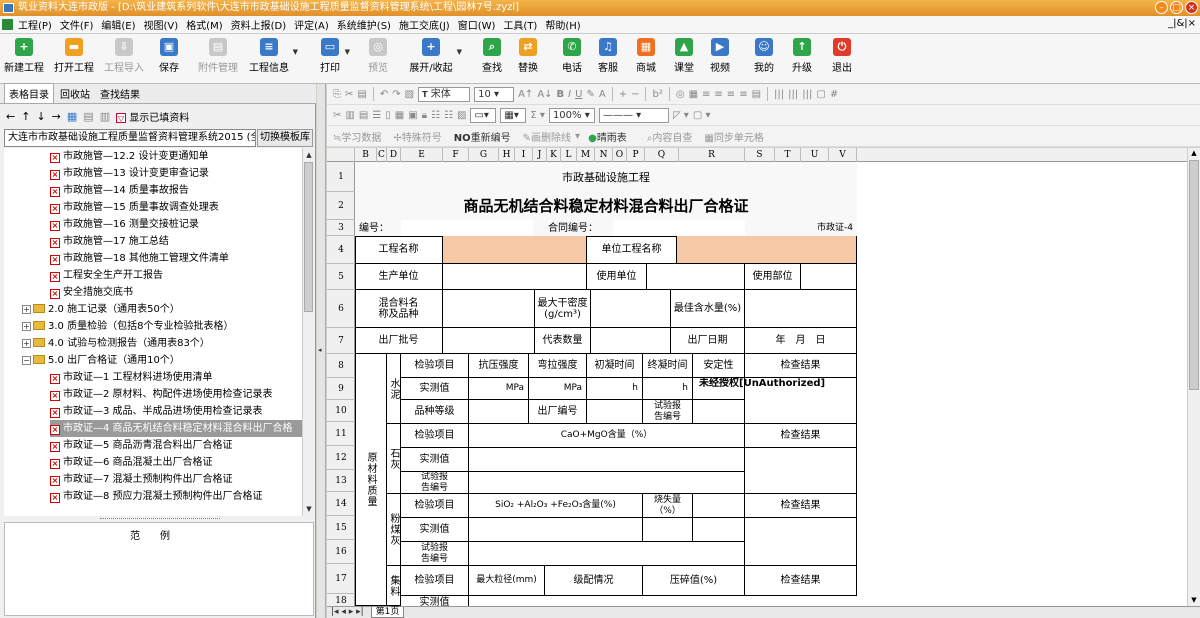 The width and height of the screenshot is (1200, 618). What do you see at coordinates (387, 612) in the screenshot?
I see `sheet-tab-page1: 第1页` at bounding box center [387, 612].